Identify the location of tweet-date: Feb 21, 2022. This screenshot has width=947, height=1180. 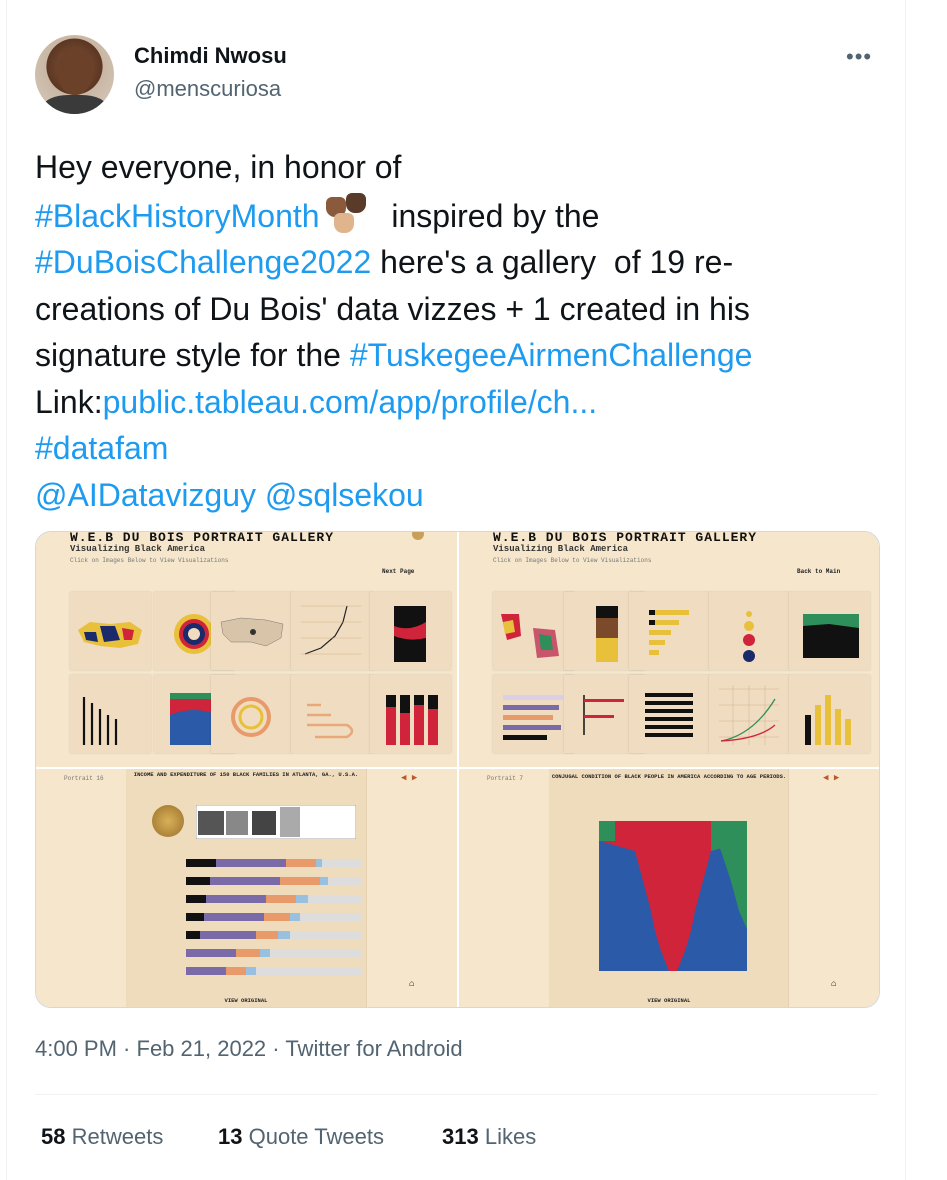
(202, 1048).